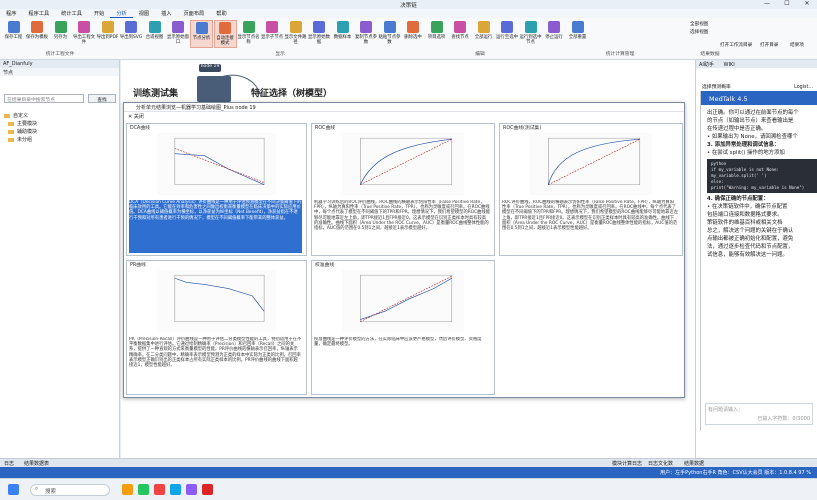 The image size is (817, 500). I want to click on menu-item: 程序, so click(11, 13).